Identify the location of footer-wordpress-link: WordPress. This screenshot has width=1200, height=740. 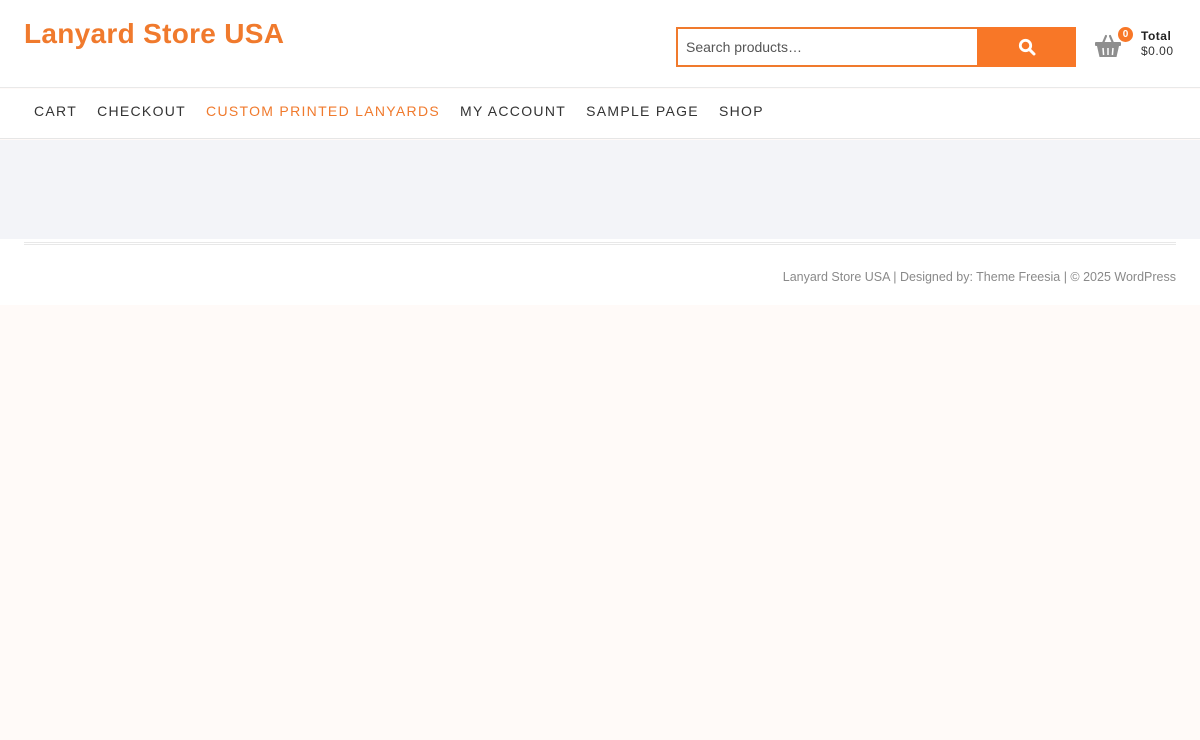
(1145, 277).